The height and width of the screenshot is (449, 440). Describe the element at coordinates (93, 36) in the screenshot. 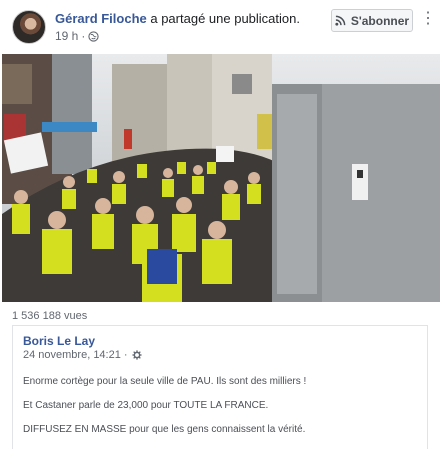

I see `globe-icon` at that location.